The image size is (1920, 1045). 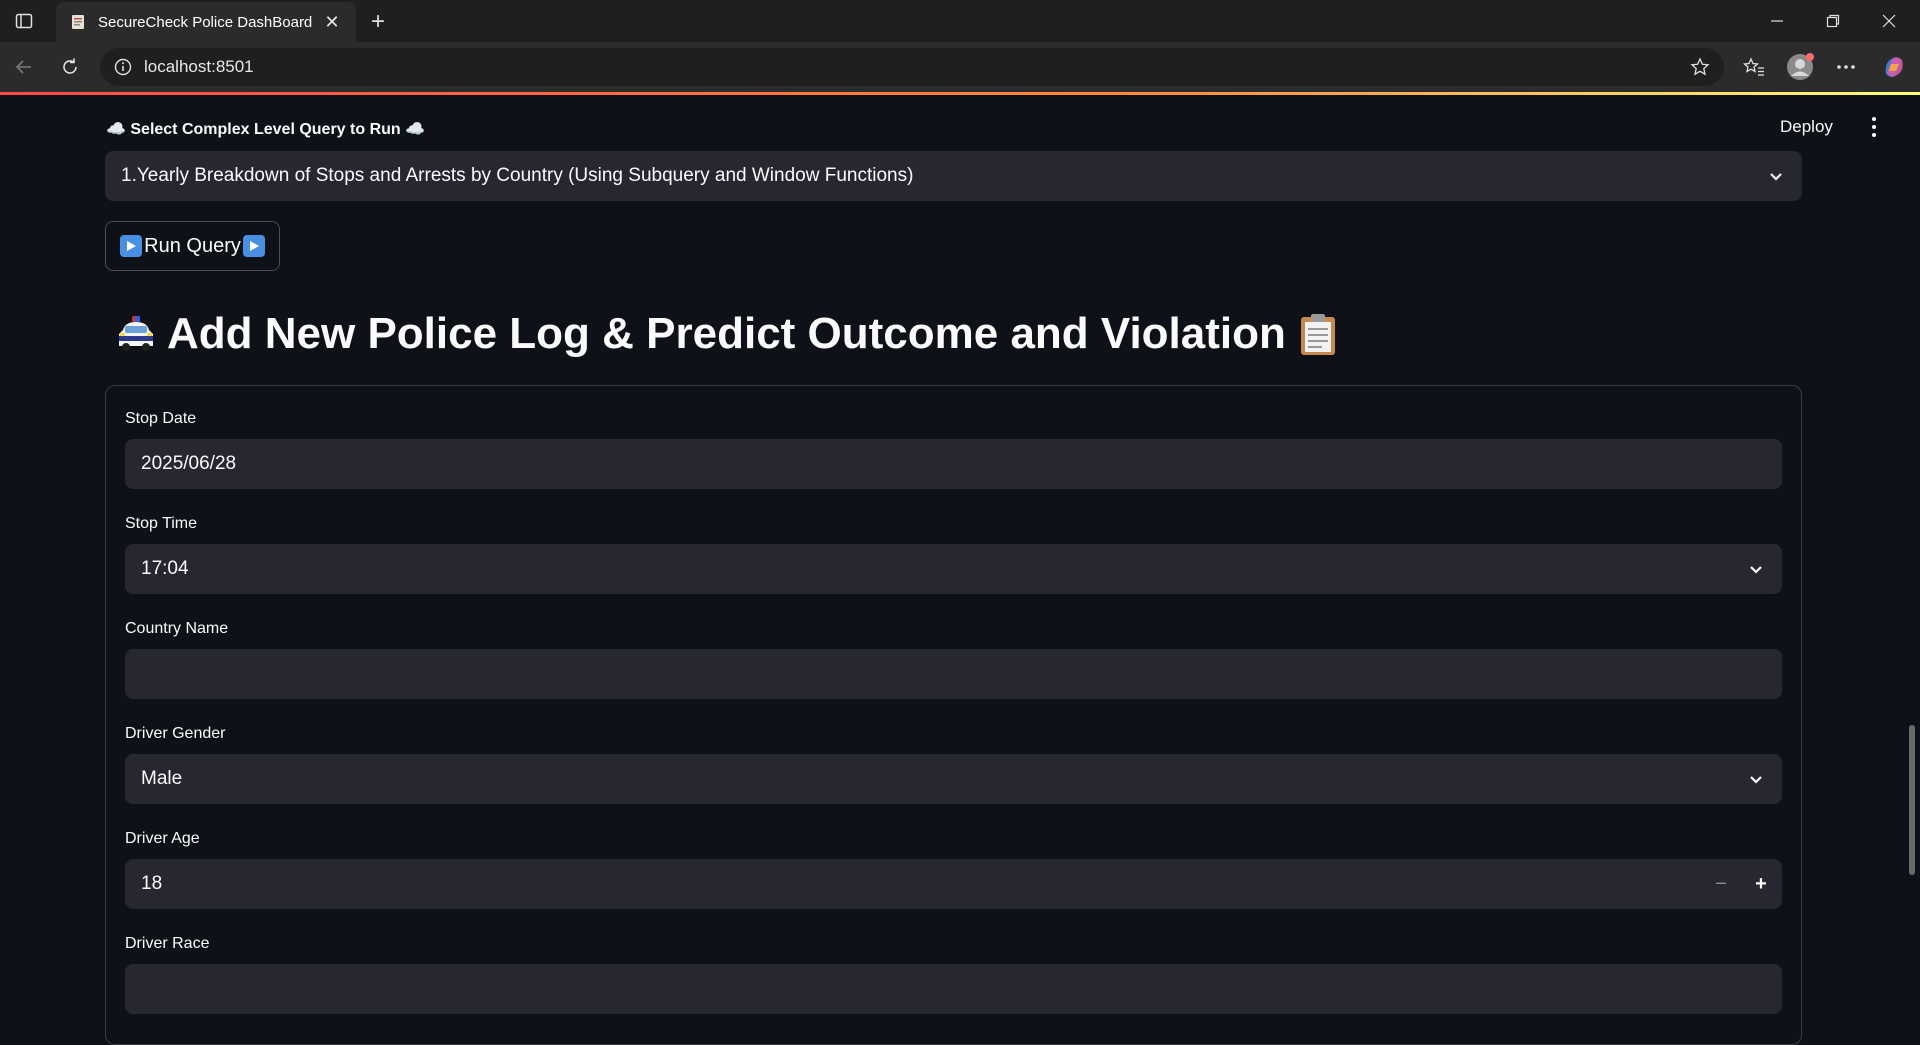 What do you see at coordinates (332, 22) in the screenshot?
I see `tab-close-icon: ✕` at bounding box center [332, 22].